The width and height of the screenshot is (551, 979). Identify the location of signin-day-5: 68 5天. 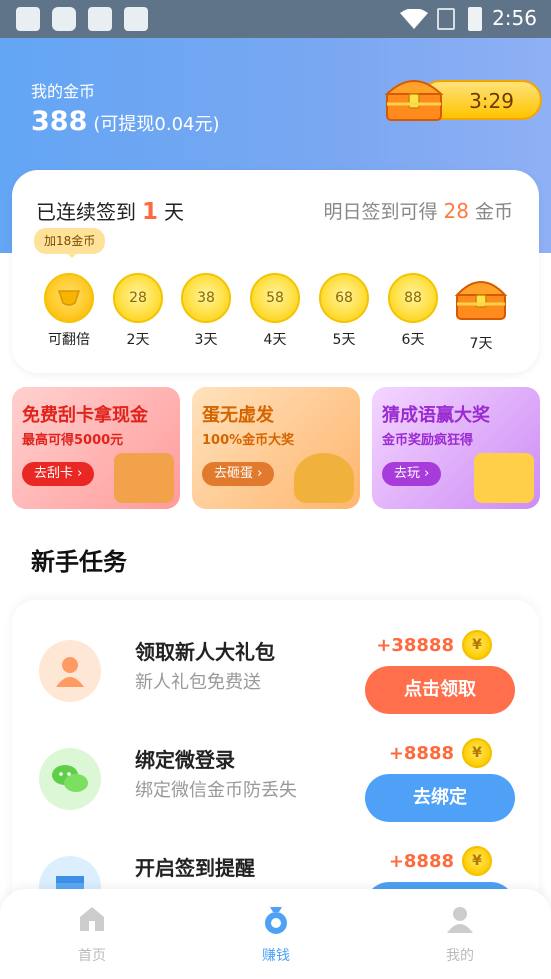
(344, 311).